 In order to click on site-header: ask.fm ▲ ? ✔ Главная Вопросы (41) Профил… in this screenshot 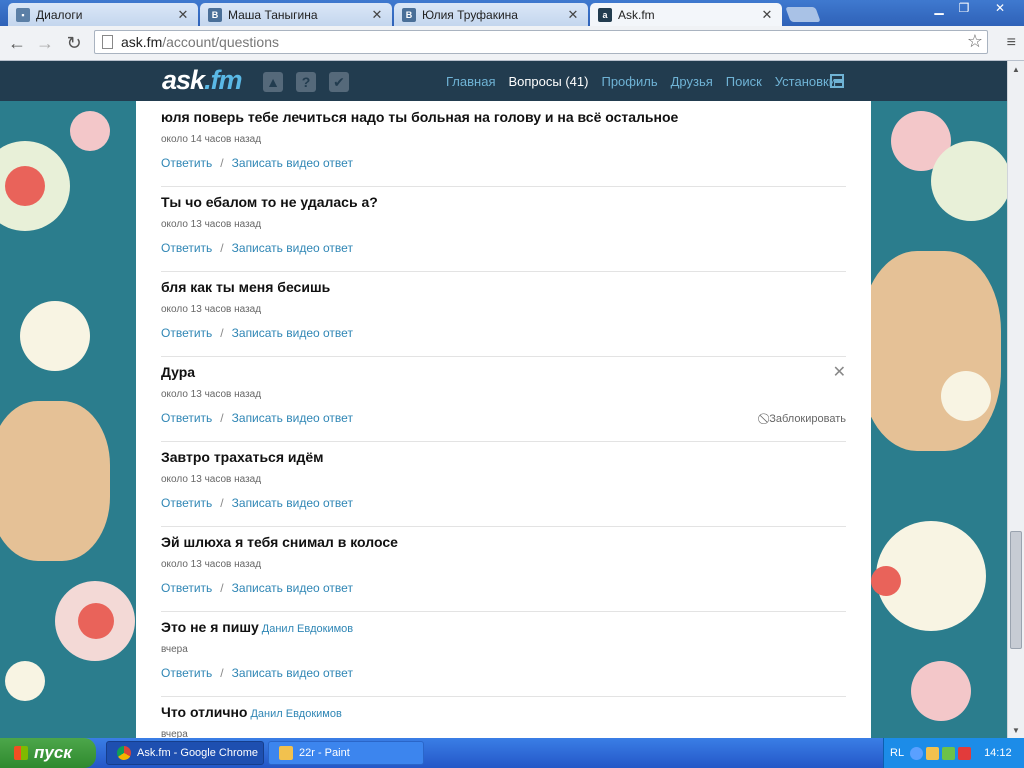, I will do `click(503, 81)`.